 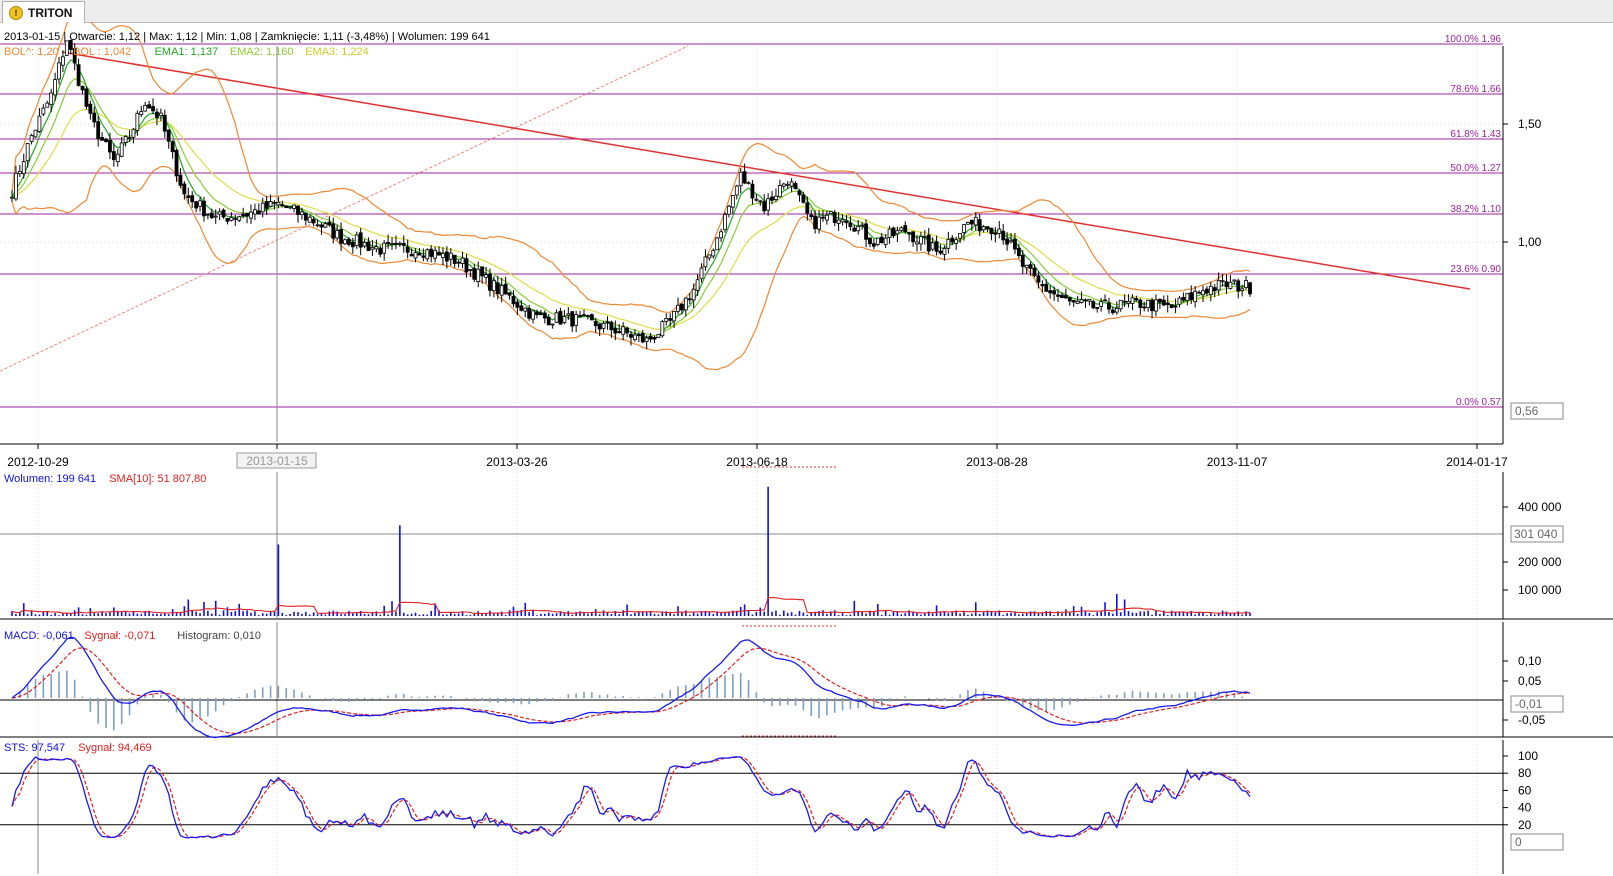 I want to click on macd-tick-label: 0,05, so click(x=1530, y=681).